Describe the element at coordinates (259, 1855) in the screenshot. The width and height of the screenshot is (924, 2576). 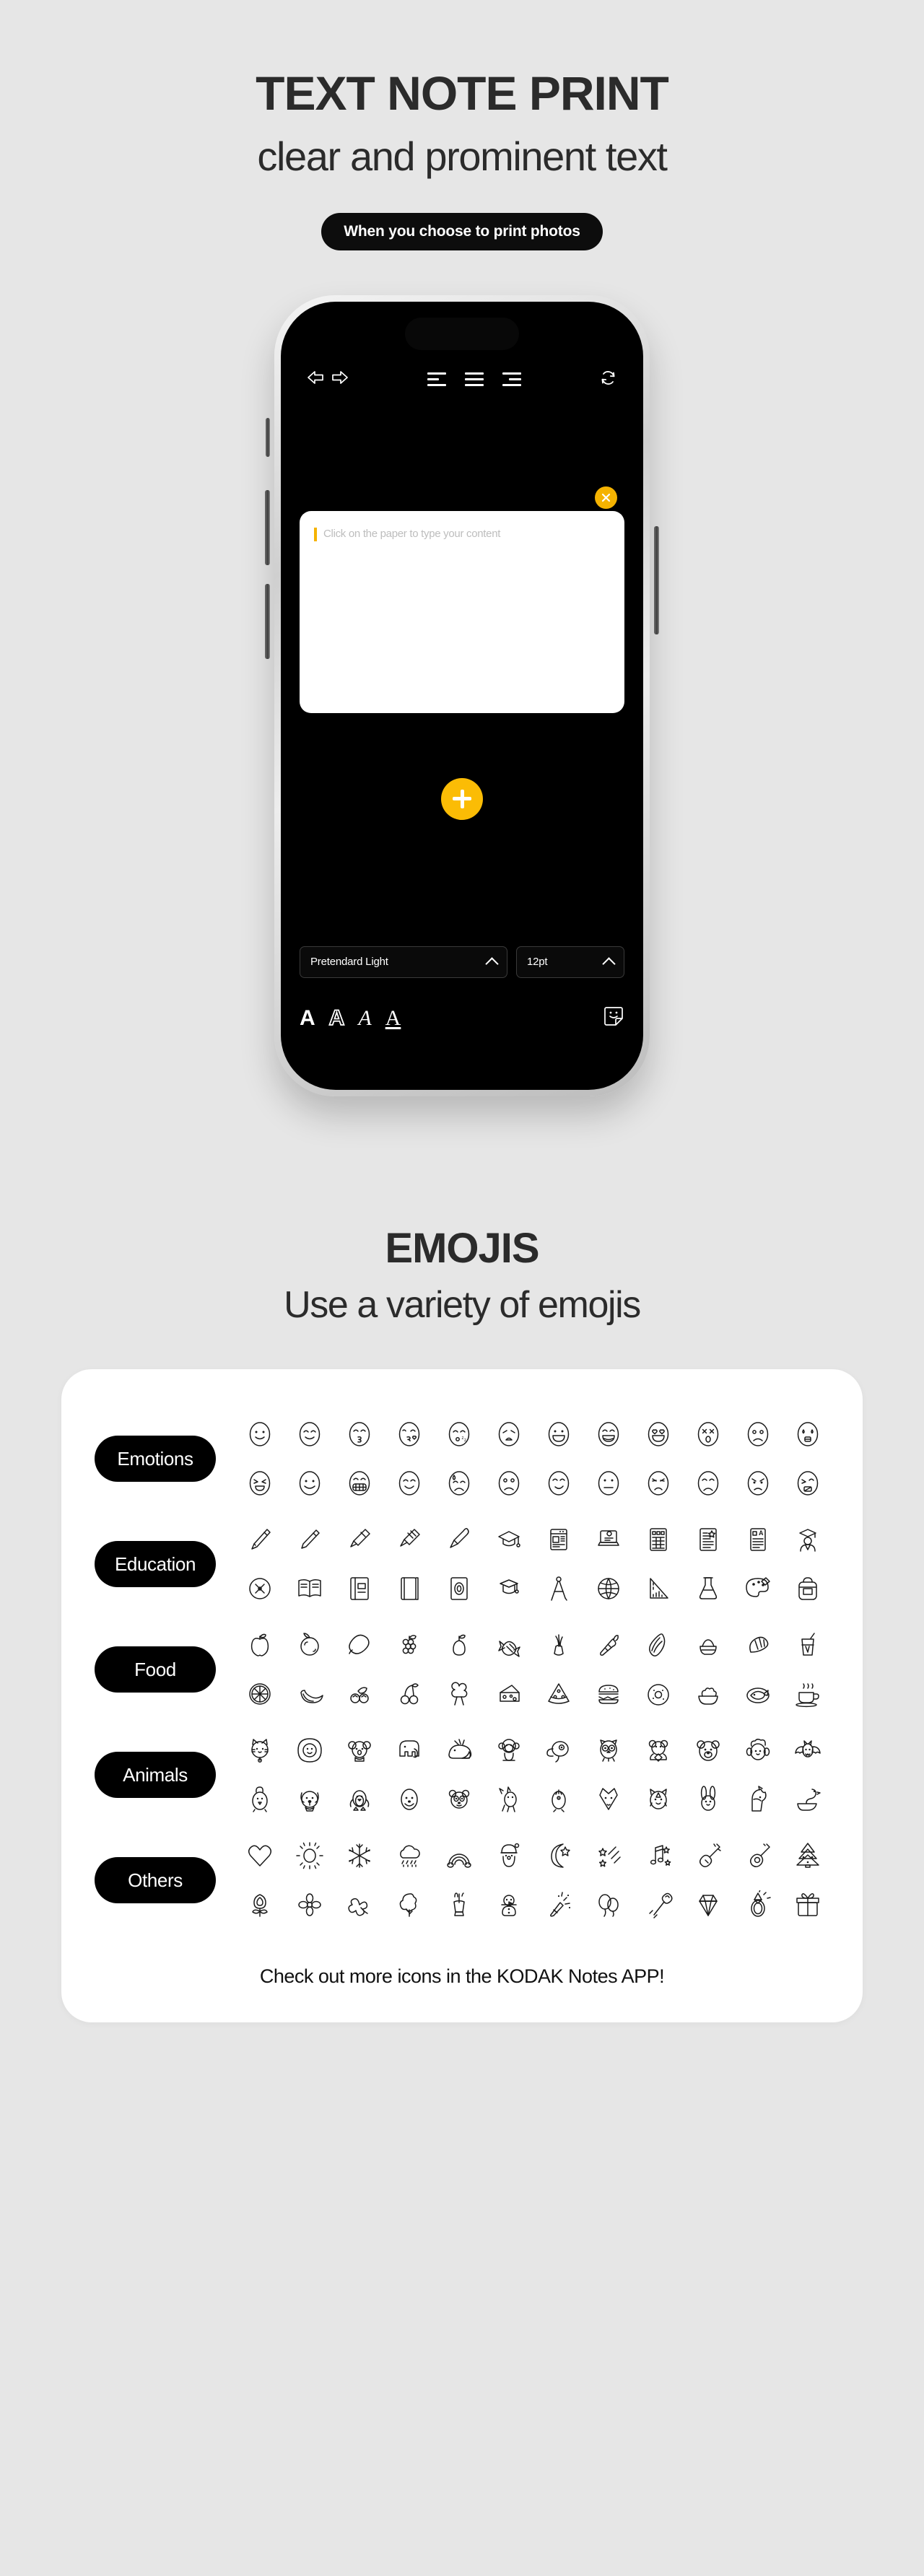
I see `heart-icon` at that location.